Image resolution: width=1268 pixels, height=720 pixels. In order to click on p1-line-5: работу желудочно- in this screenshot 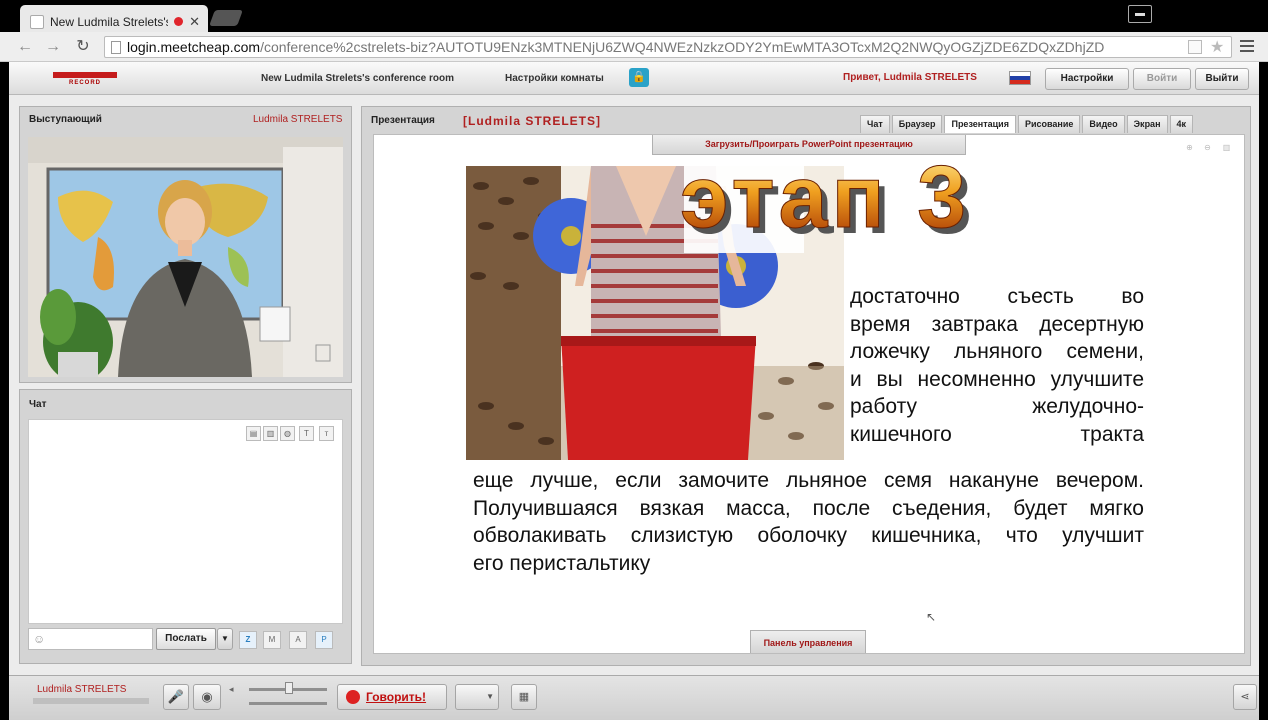, I will do `click(997, 406)`.